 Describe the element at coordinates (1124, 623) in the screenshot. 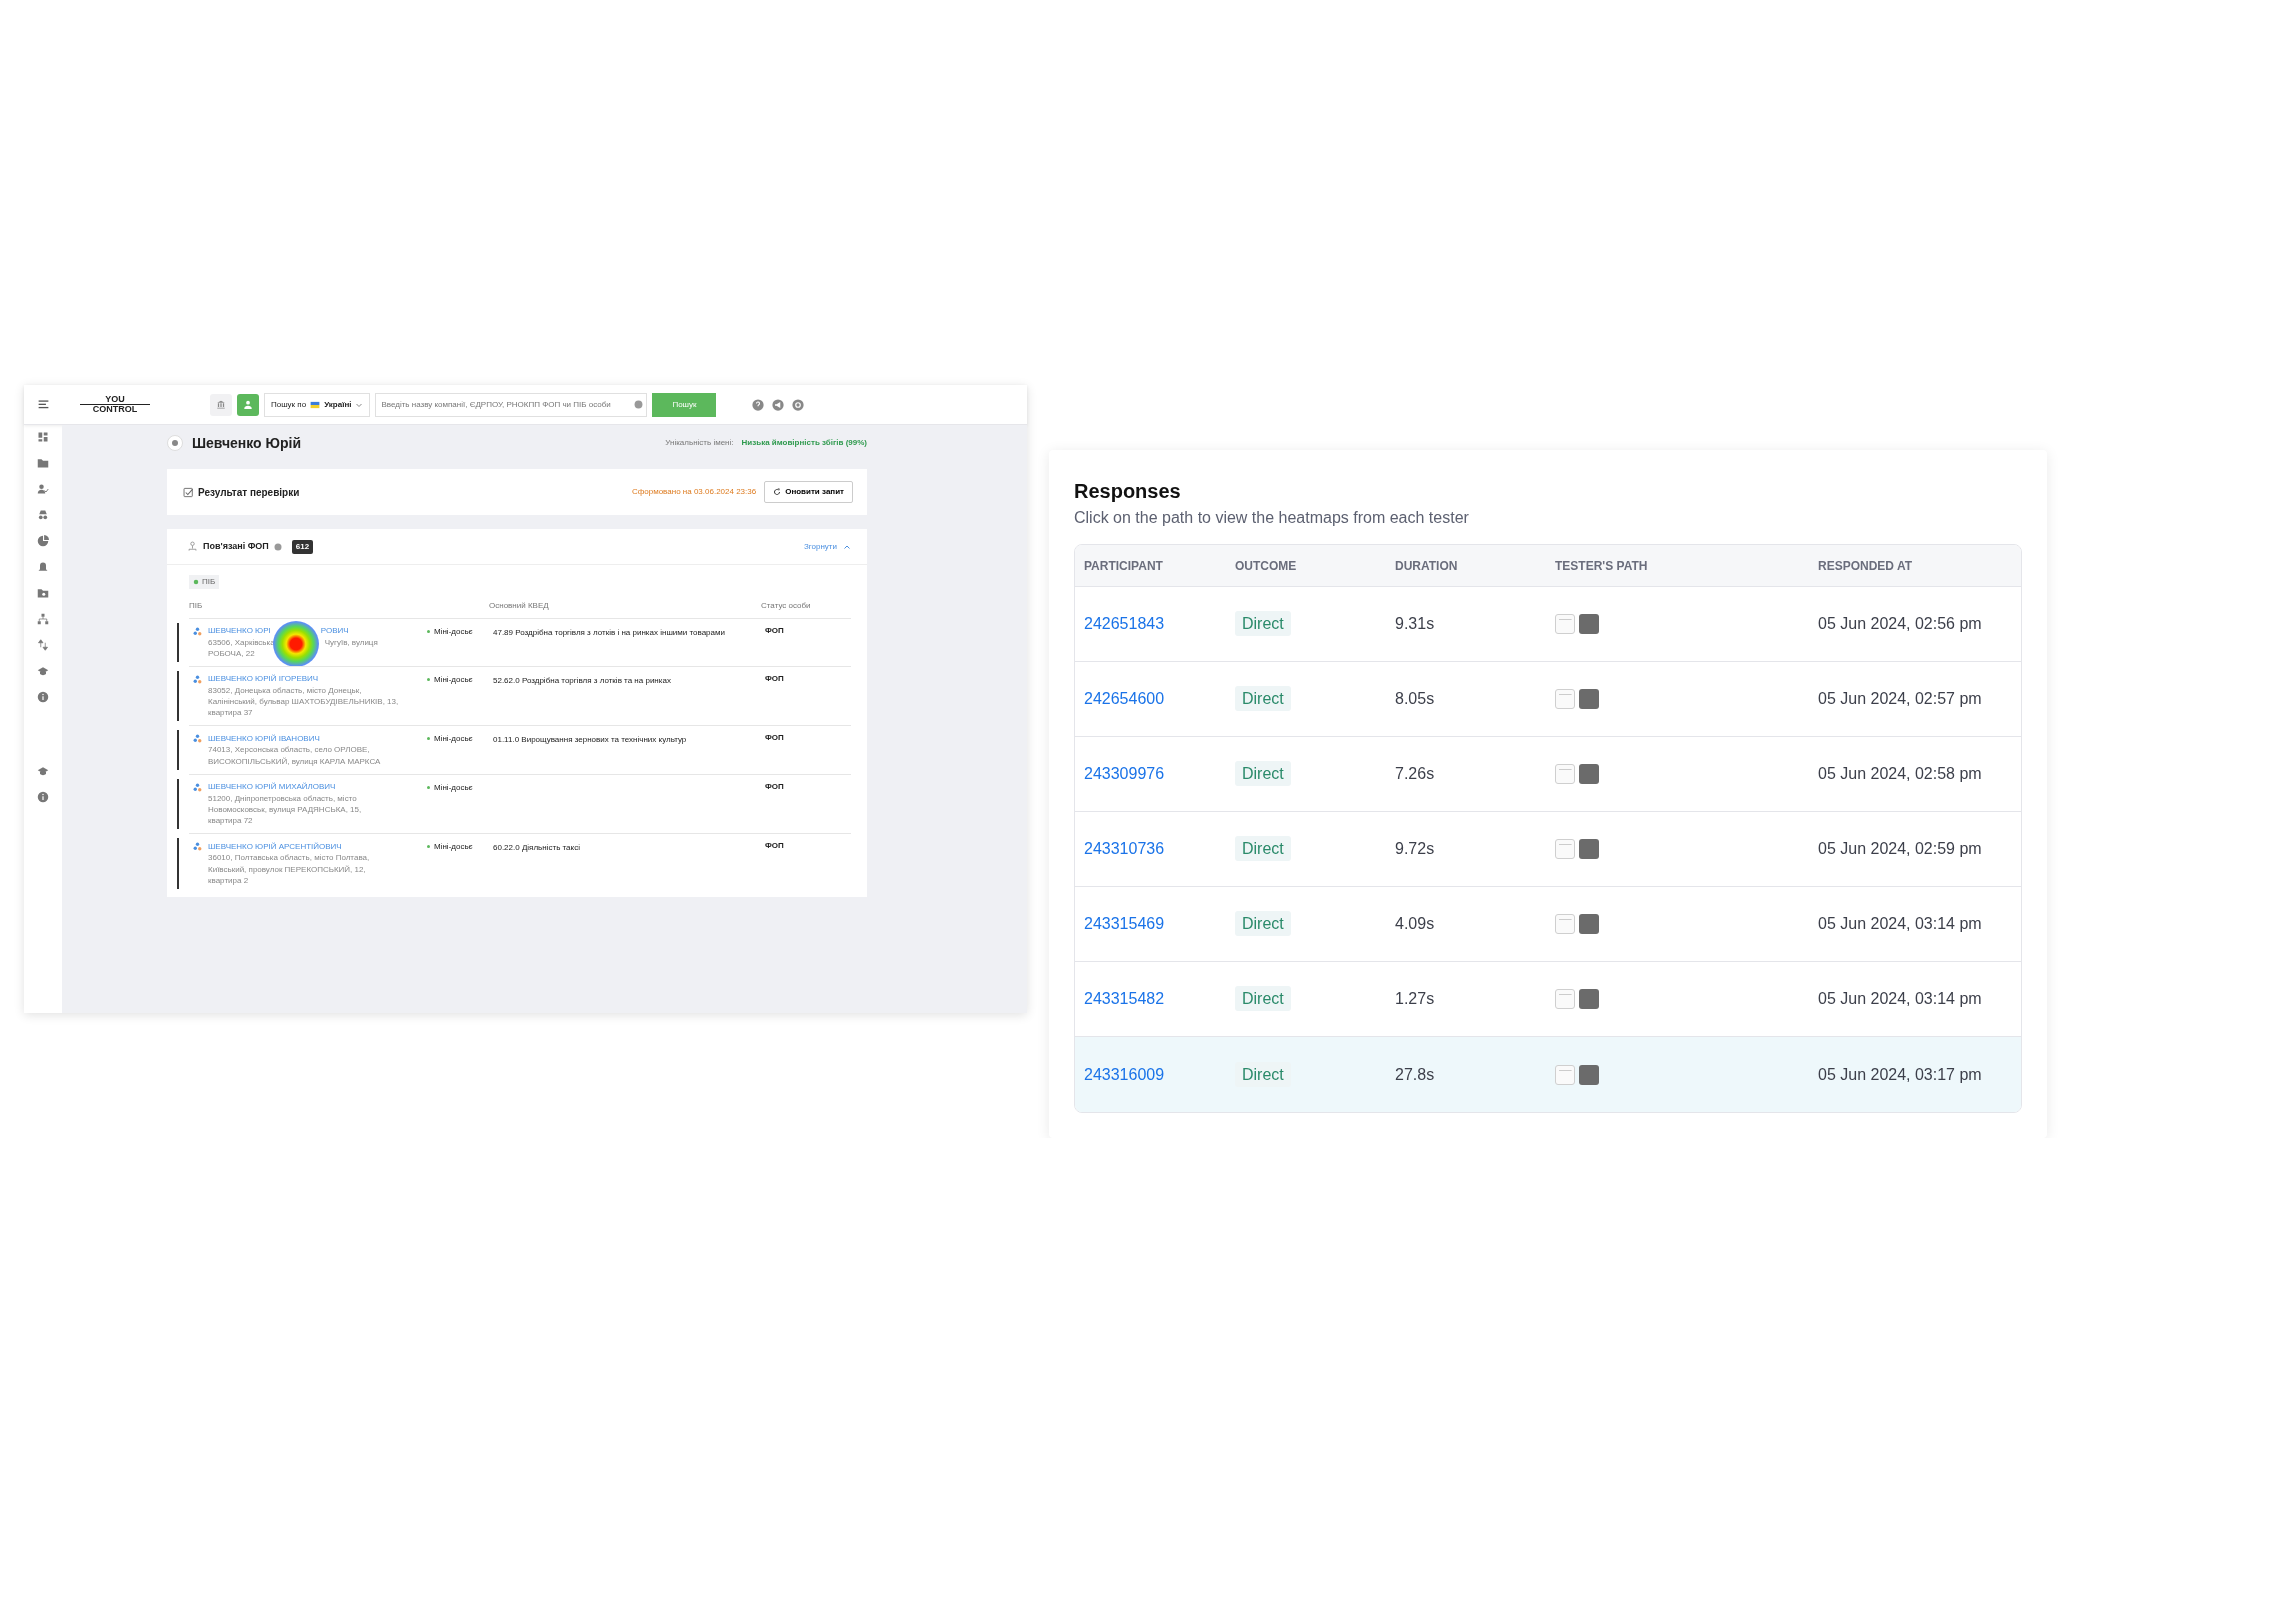

I see `participant-link: 242651843` at that location.